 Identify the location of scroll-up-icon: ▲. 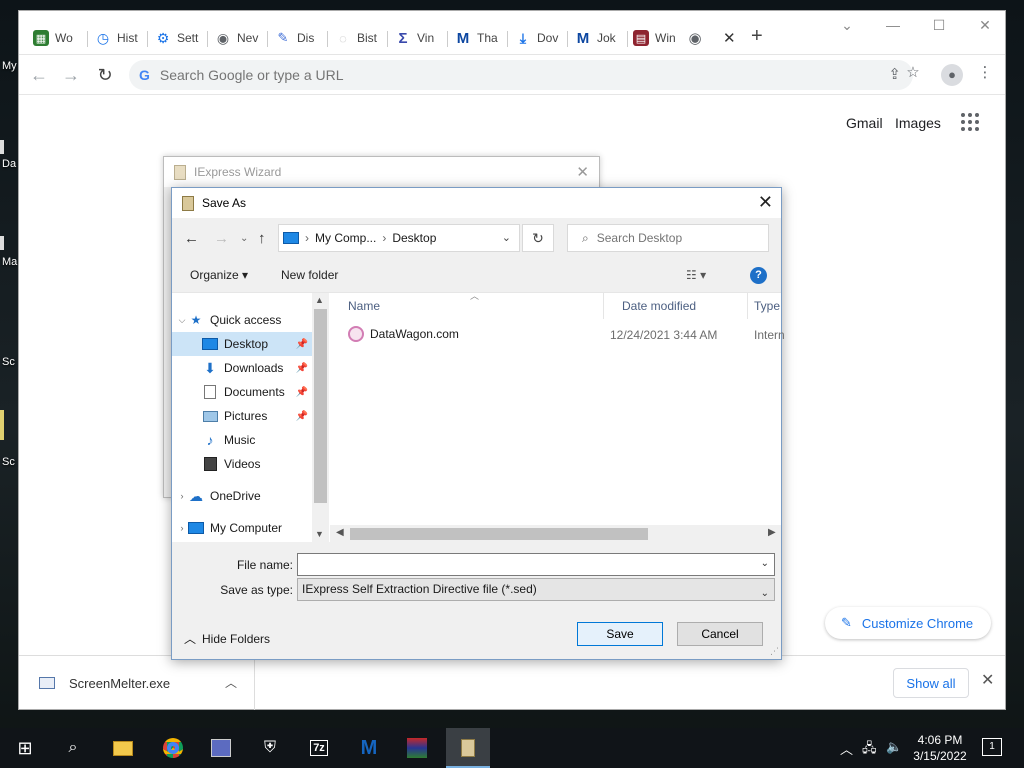
(319, 300).